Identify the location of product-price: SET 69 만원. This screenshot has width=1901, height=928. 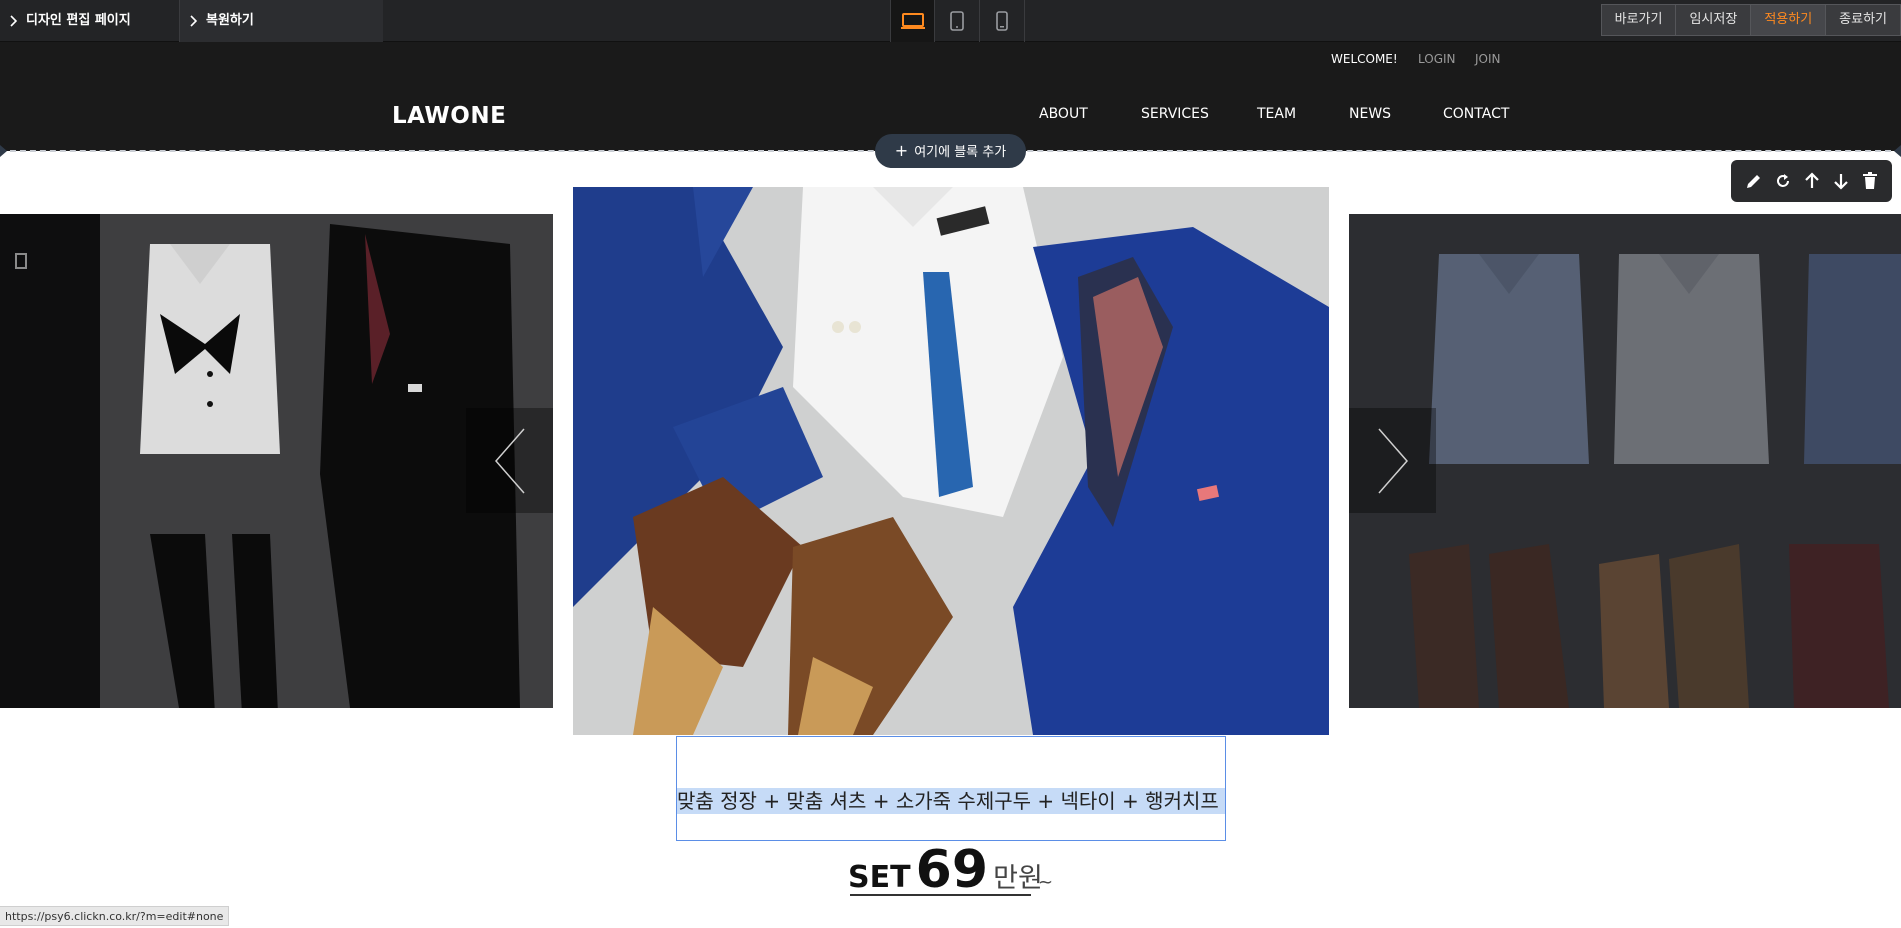
(945, 870).